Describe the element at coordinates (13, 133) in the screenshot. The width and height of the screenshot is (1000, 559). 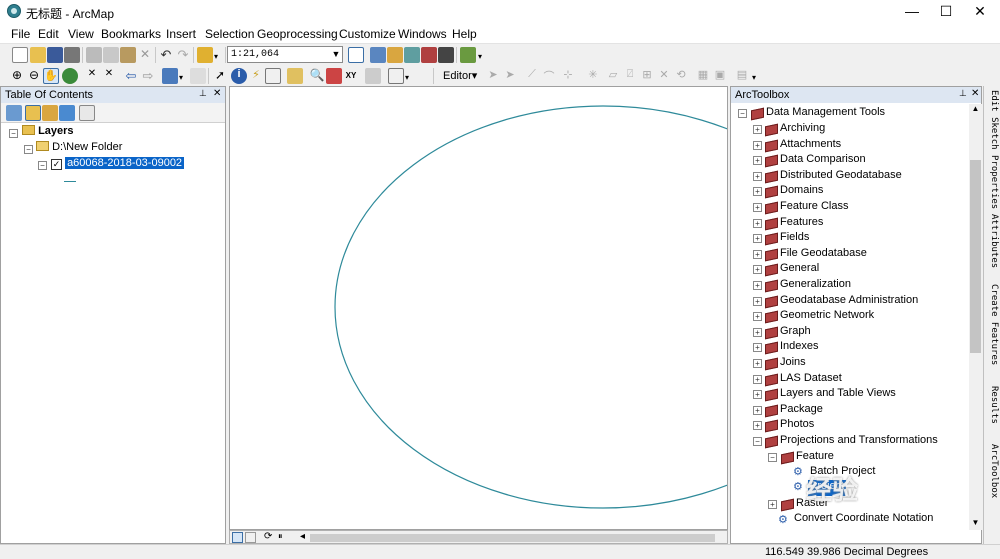
I see `layers-collapse-icon: −` at that location.